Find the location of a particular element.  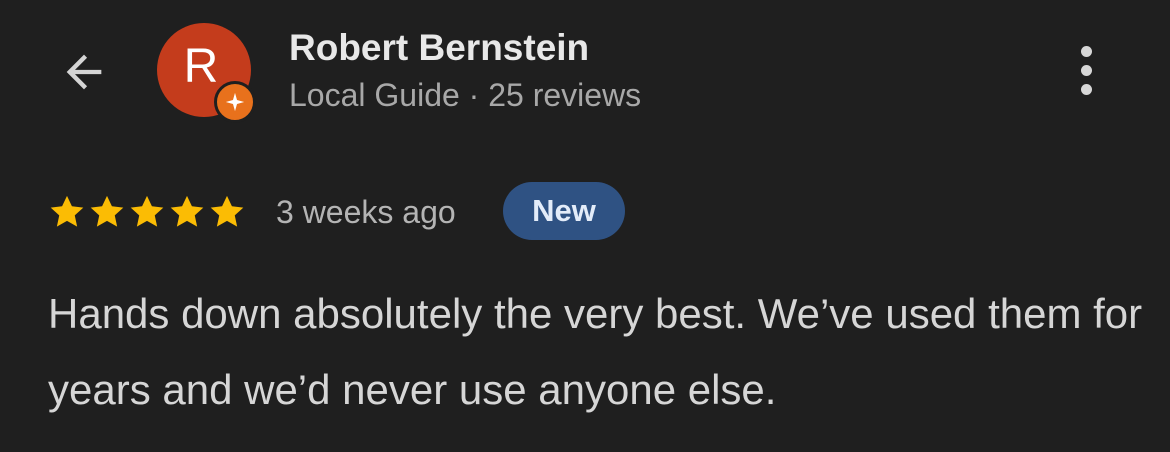

reviewer-name: Robert Bernstein is located at coordinates (439, 48).